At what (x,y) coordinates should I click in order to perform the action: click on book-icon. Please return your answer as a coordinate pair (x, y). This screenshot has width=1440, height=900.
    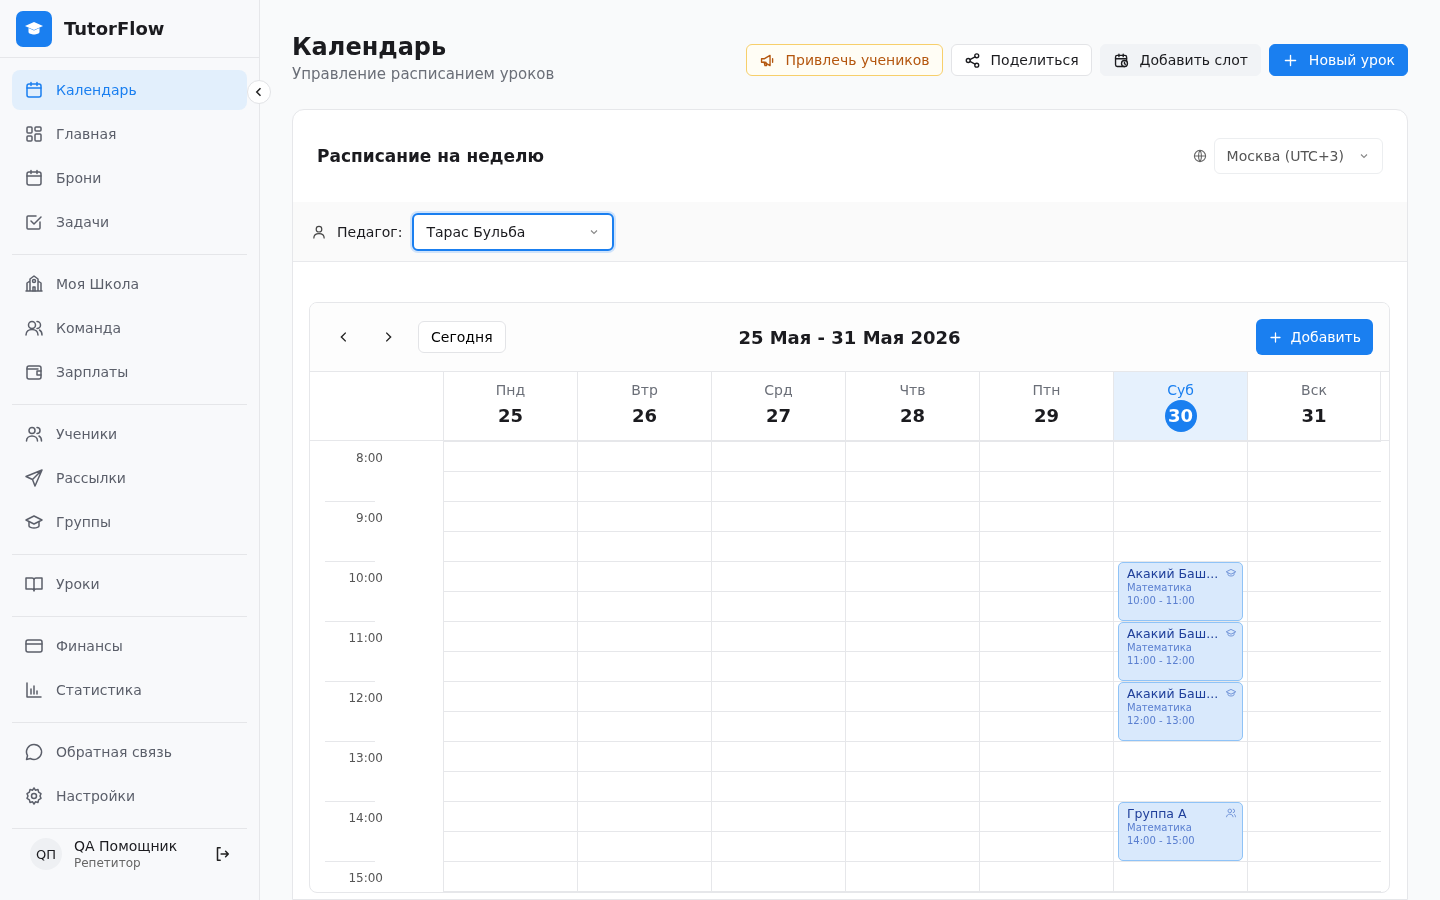
    Looking at the image, I should click on (34, 584).